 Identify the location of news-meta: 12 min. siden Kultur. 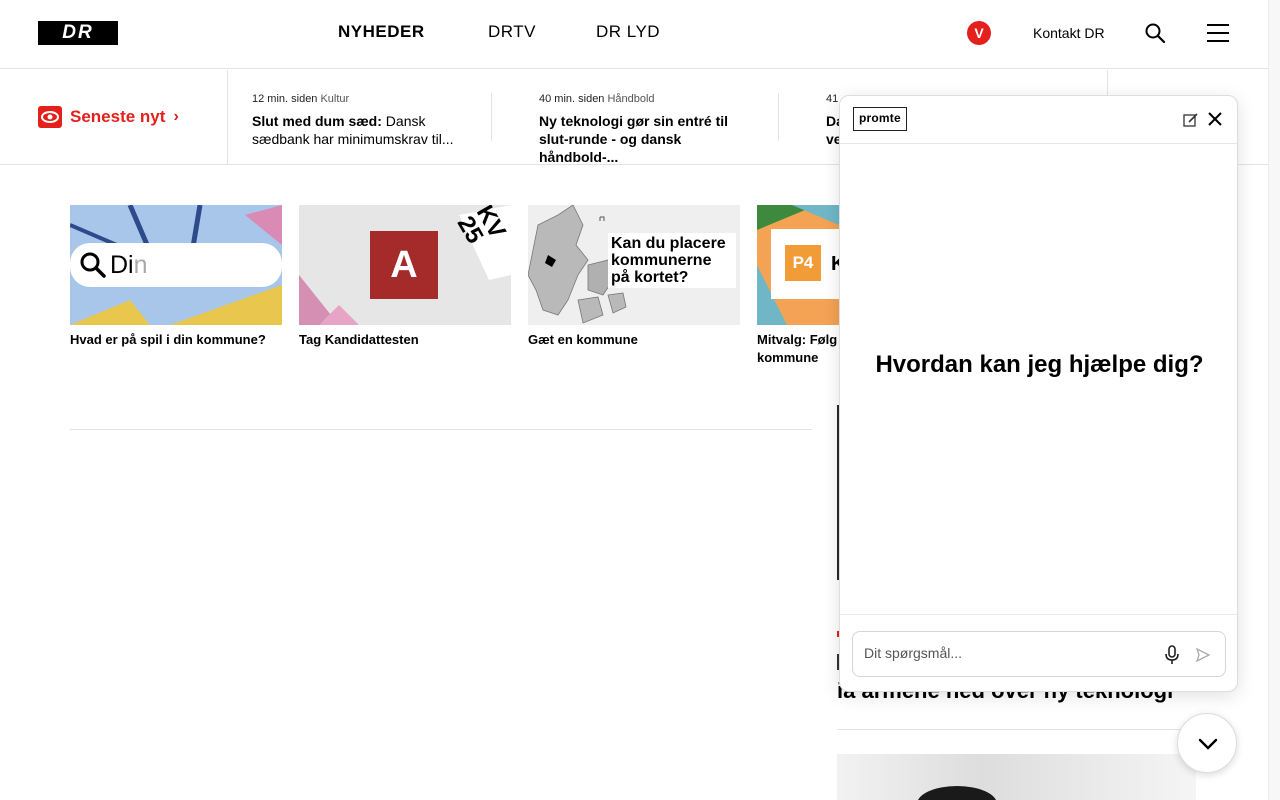
(301, 99).